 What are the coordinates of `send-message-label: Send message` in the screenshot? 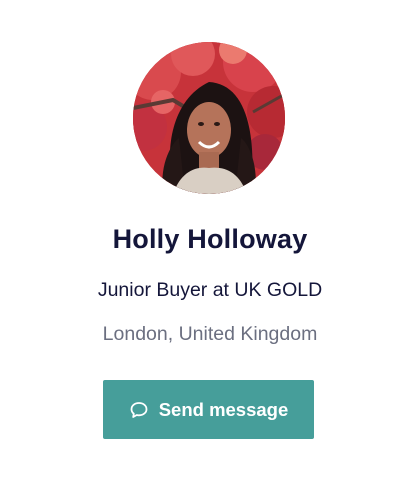 It's located at (223, 409).